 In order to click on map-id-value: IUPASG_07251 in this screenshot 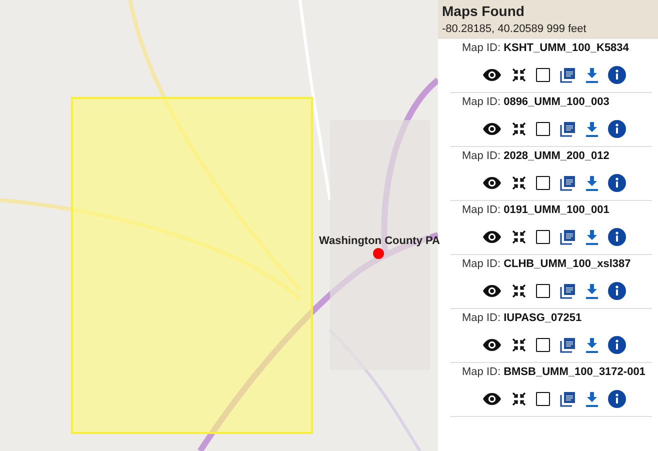, I will do `click(543, 318)`.